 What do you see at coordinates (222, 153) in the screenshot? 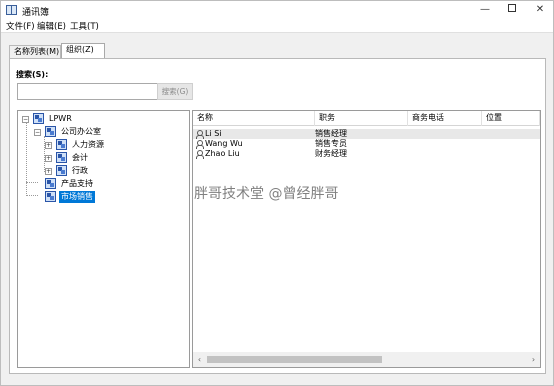
I see `contact-name: Zhao Liu` at bounding box center [222, 153].